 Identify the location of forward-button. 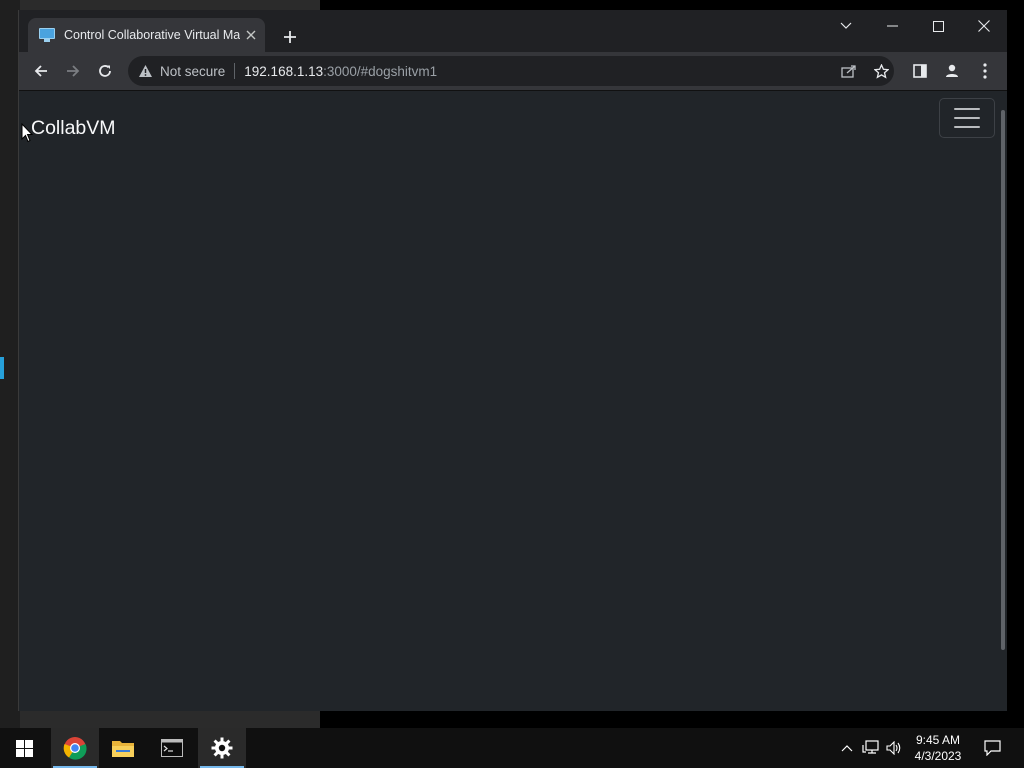
(73, 71).